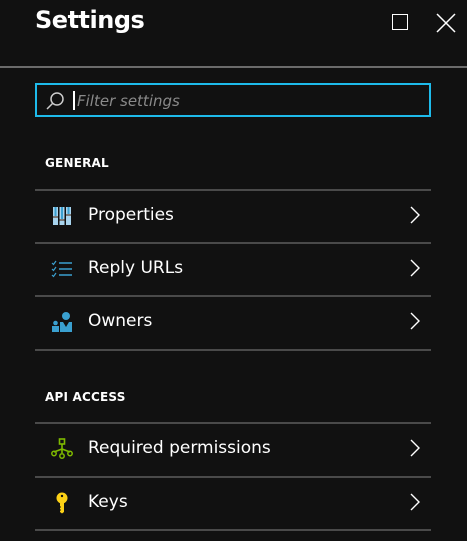 Image resolution: width=467 pixels, height=541 pixels. Describe the element at coordinates (61, 269) in the screenshot. I see `checklist-icon` at that location.